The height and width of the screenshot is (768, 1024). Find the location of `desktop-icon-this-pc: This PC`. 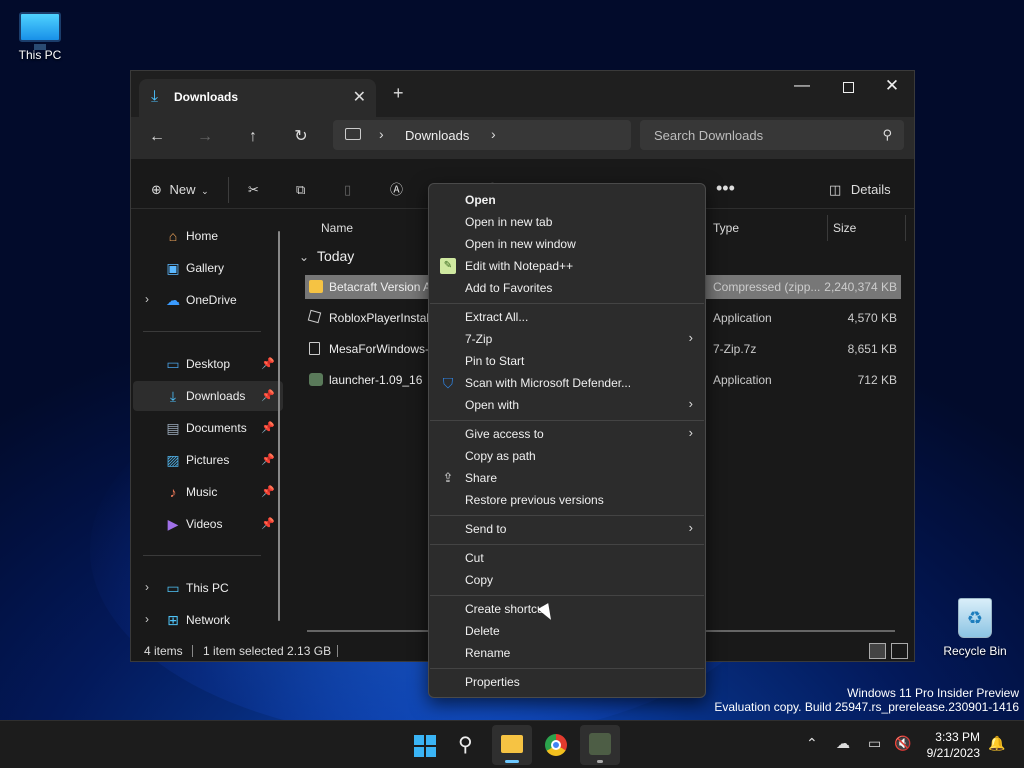

desktop-icon-this-pc: This PC is located at coordinates (40, 37).